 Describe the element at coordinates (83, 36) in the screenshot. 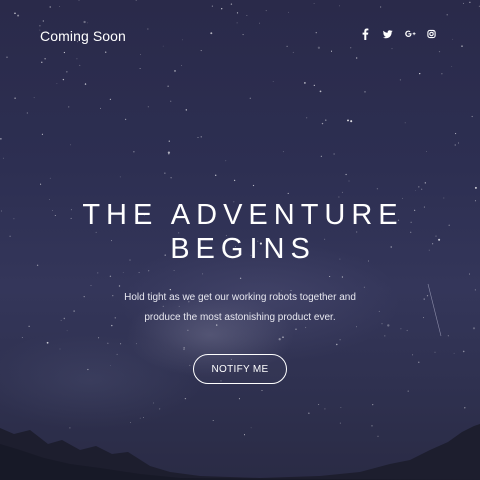

I see `brand-title: Coming Soon` at that location.